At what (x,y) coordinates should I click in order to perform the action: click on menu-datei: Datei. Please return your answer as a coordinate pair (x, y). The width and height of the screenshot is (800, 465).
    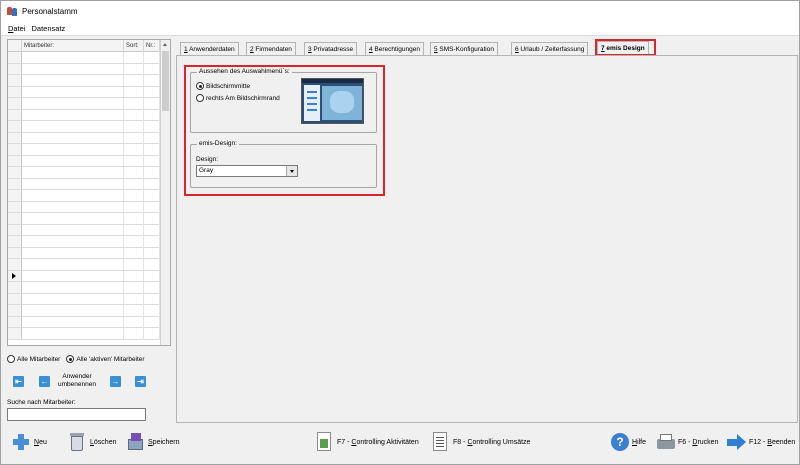
    Looking at the image, I should click on (17, 28).